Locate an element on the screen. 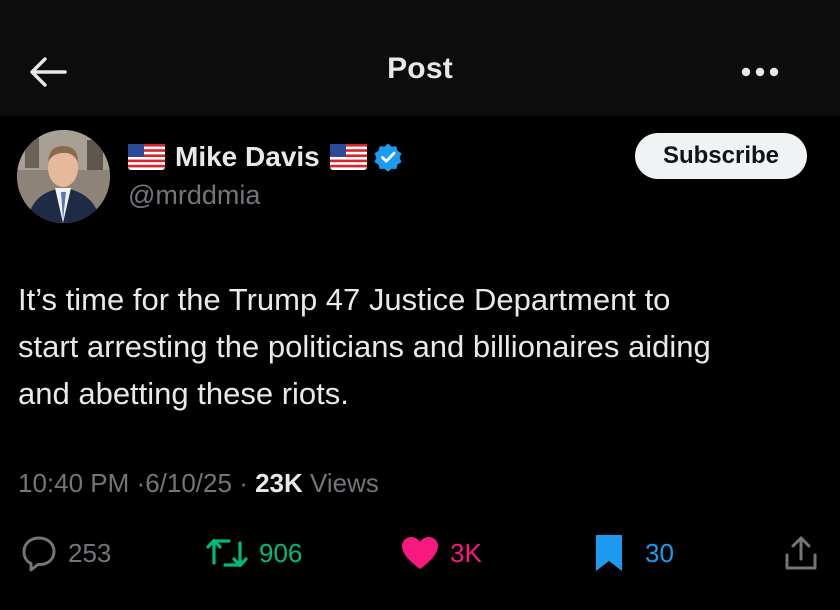 This screenshot has height=610, width=840. reply-button: 253 is located at coordinates (65, 553).